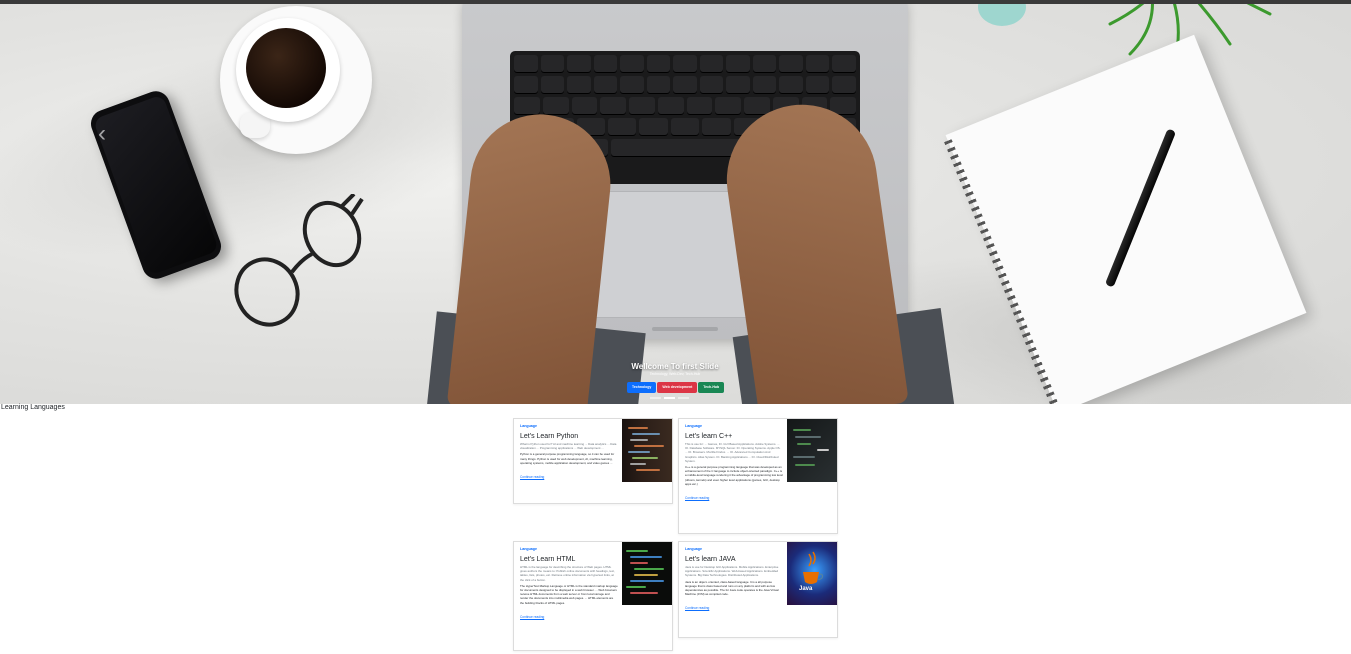 The height and width of the screenshot is (654, 1351). Describe the element at coordinates (642, 387) in the screenshot. I see `badge-technology: Technology` at that location.